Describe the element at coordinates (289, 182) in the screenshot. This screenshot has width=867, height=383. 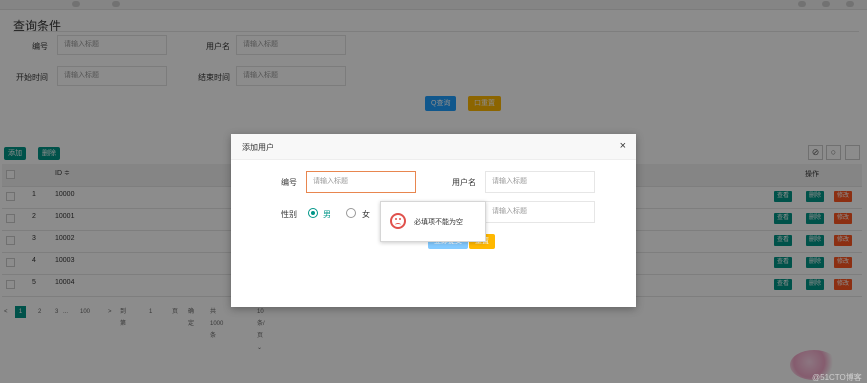
I see `id-label: 编号` at that location.